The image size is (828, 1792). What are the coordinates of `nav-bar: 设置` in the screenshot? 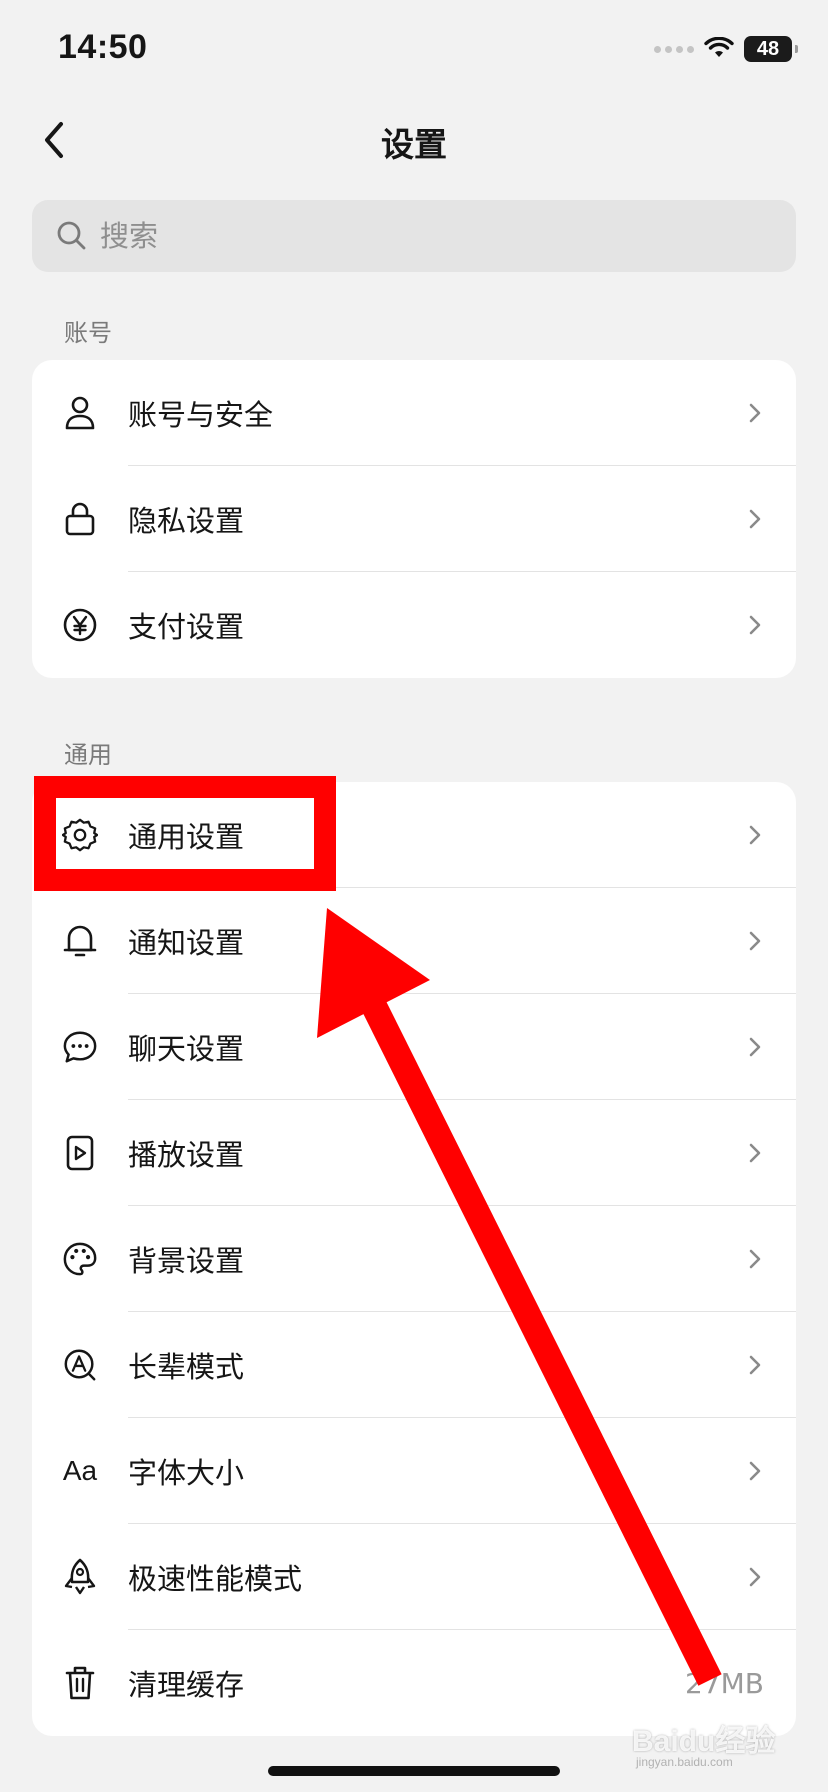 It's located at (414, 141).